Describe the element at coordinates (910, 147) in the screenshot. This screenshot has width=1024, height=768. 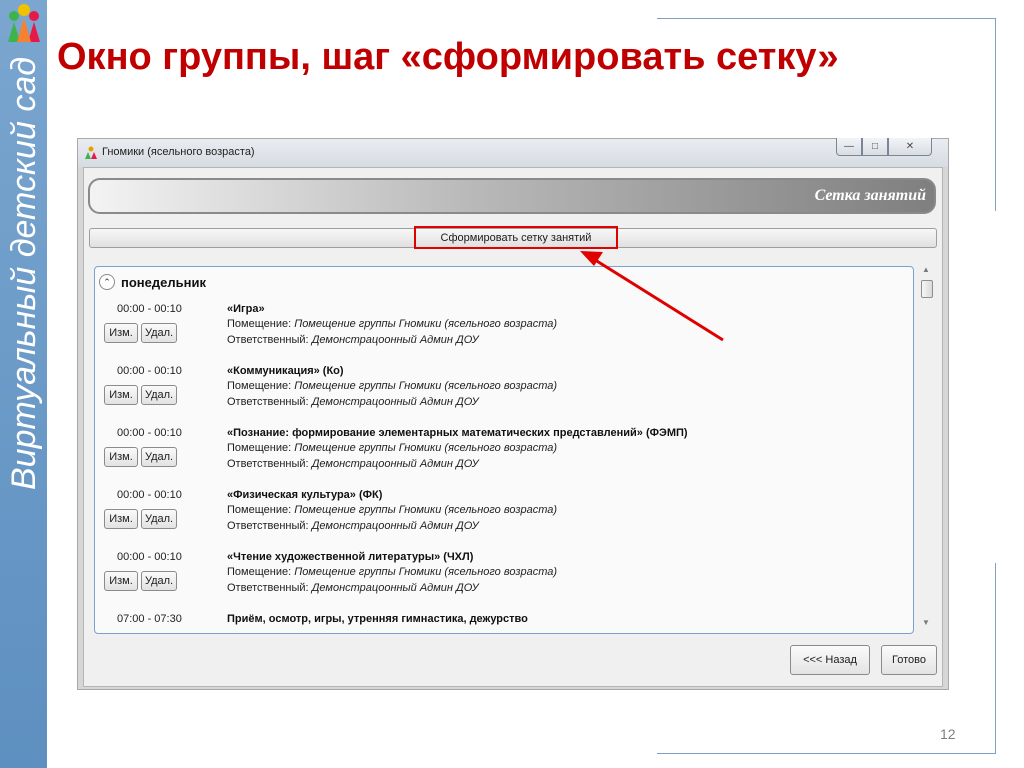
I see `close-button: ✕` at that location.